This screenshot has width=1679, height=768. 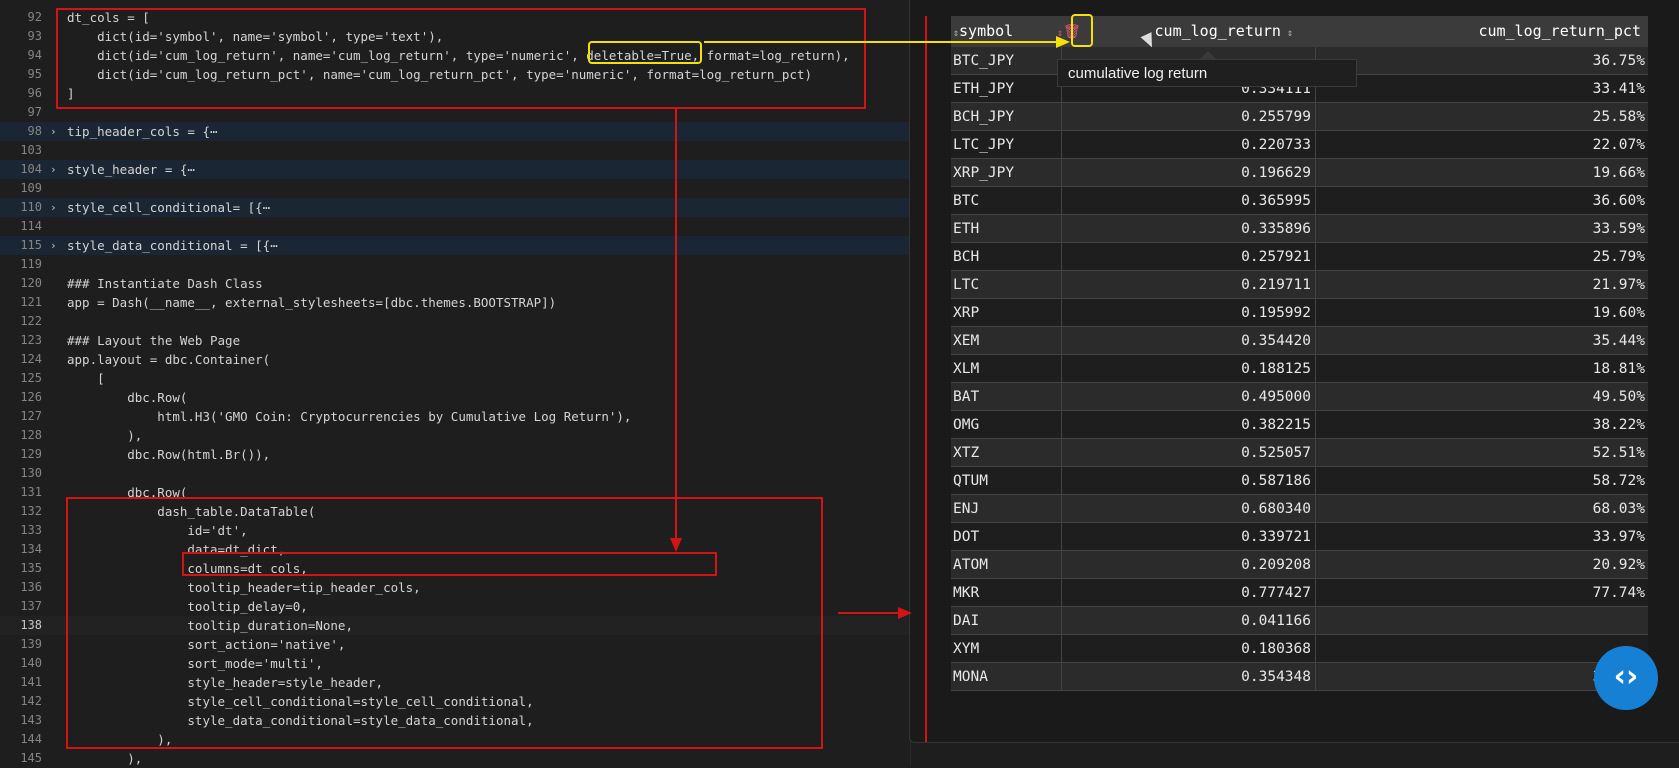 What do you see at coordinates (455, 473) in the screenshot?
I see `code-line: 130` at bounding box center [455, 473].